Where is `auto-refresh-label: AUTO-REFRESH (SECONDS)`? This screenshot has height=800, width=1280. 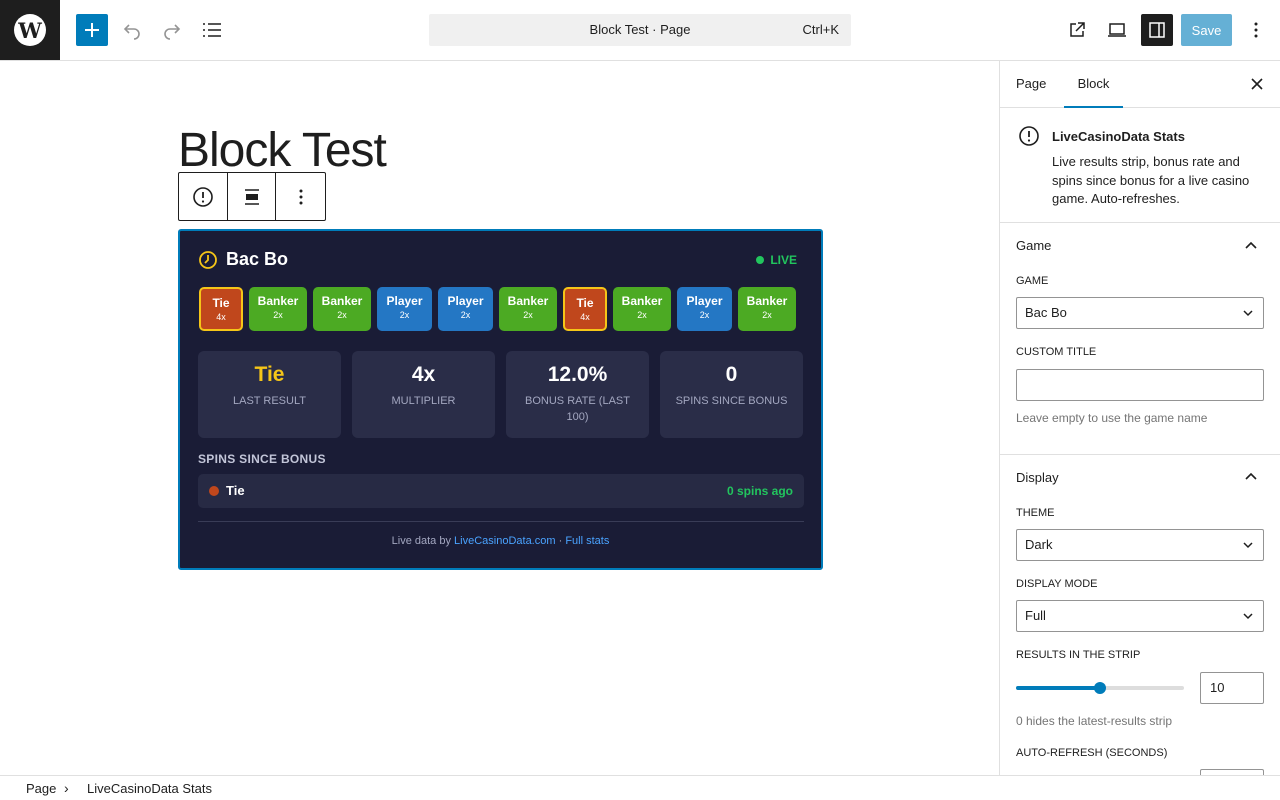 auto-refresh-label: AUTO-REFRESH (SECONDS) is located at coordinates (1092, 753).